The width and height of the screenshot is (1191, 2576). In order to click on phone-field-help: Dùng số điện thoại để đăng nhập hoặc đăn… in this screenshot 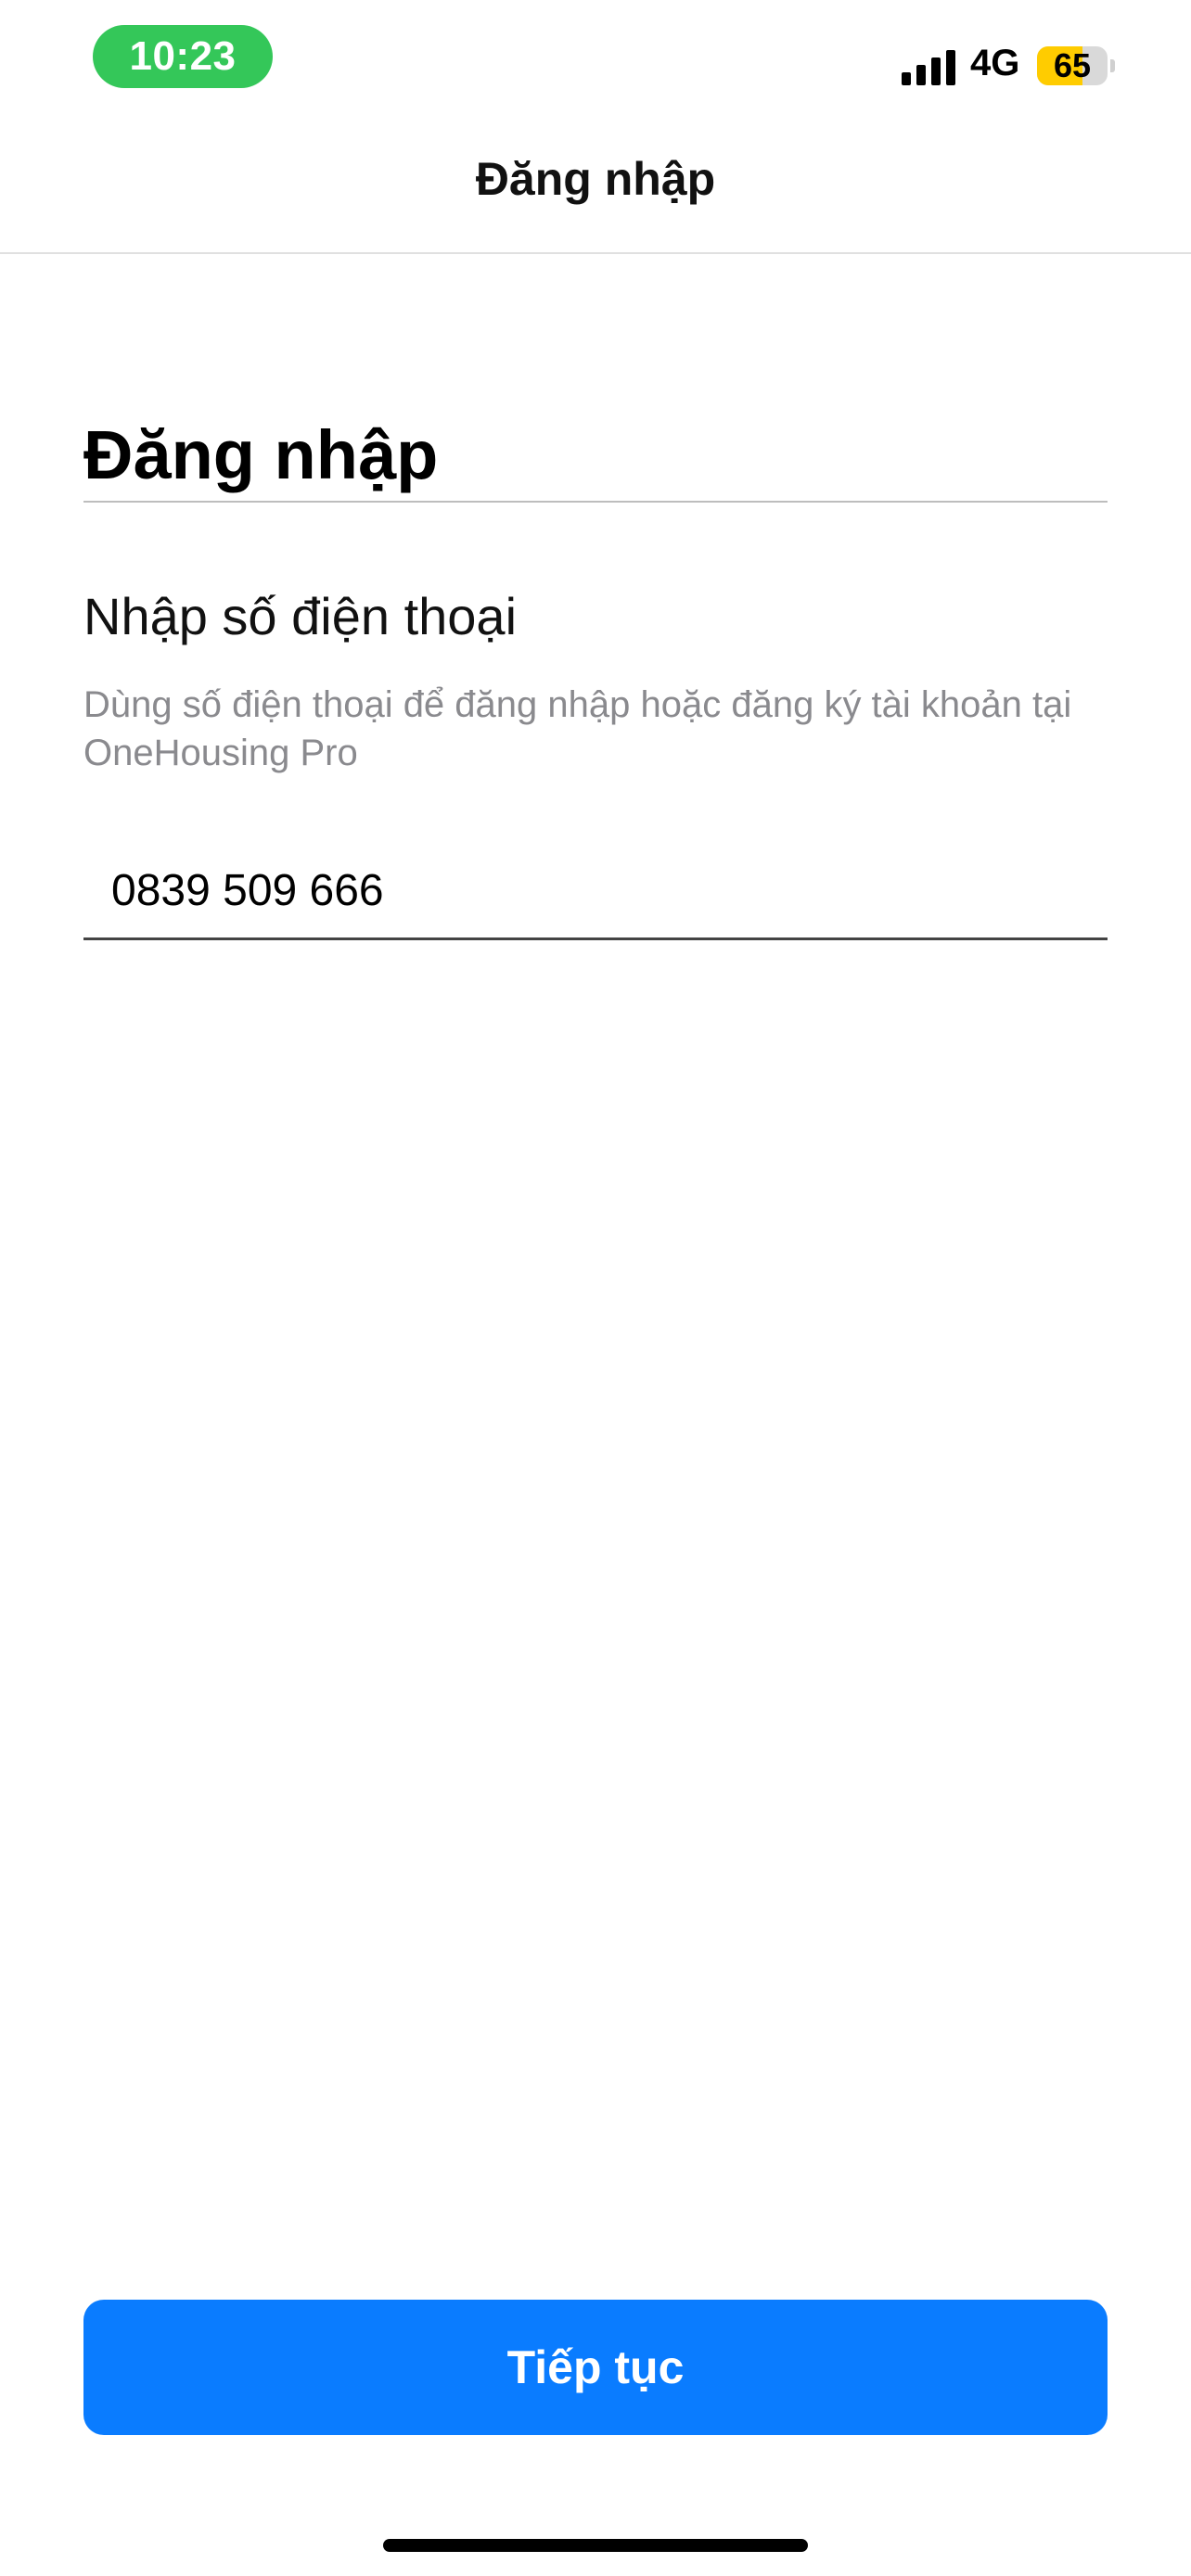, I will do `click(577, 729)`.